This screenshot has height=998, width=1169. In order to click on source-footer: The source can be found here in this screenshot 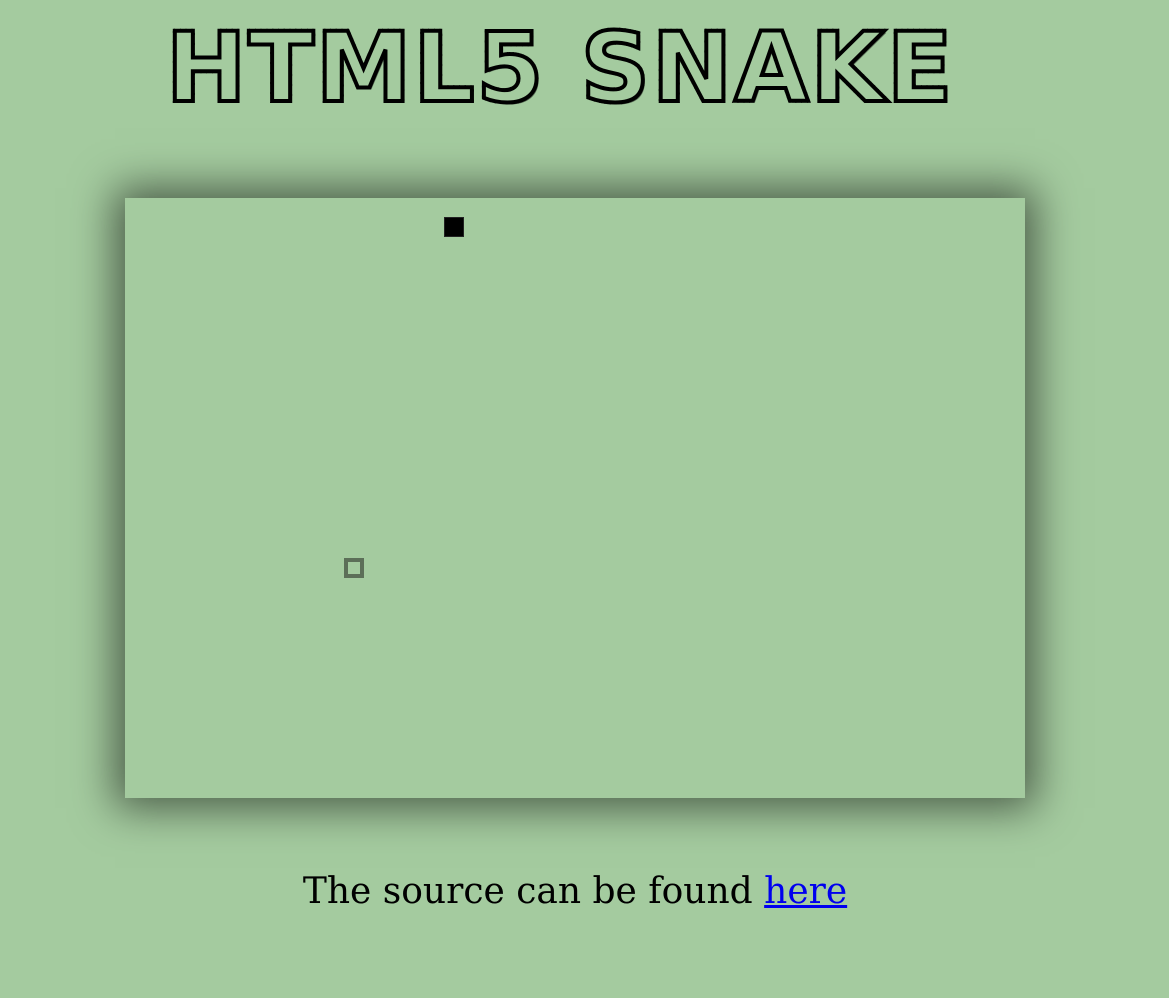, I will do `click(575, 892)`.